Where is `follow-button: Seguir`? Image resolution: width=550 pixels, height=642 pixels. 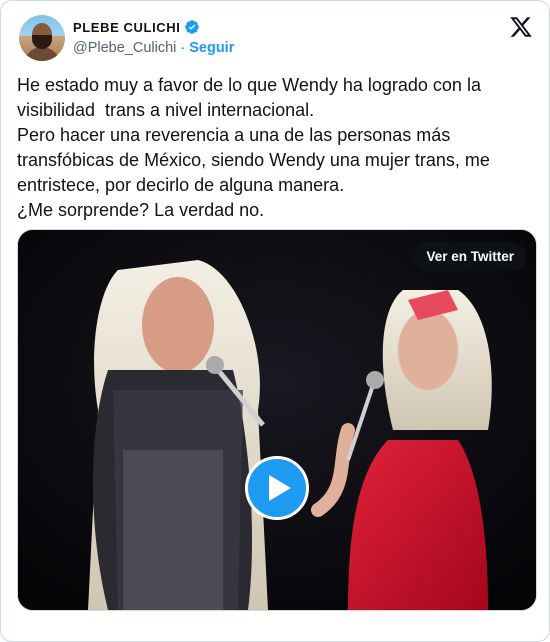 follow-button: Seguir is located at coordinates (211, 48).